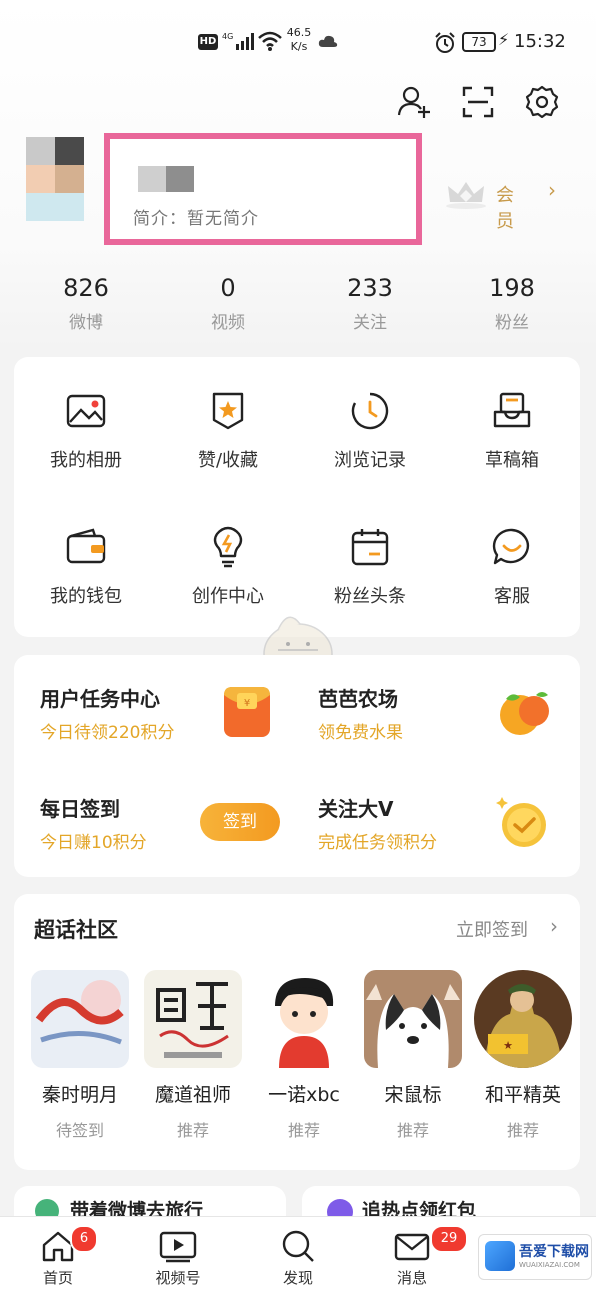  Describe the element at coordinates (228, 460) in the screenshot. I see `grid-item-label: 赞/收藏` at that location.